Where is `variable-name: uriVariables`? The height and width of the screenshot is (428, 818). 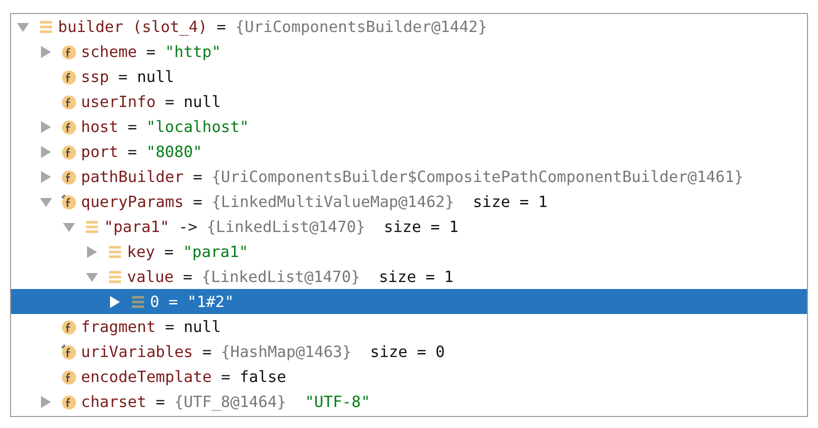 variable-name: uriVariables is located at coordinates (137, 351).